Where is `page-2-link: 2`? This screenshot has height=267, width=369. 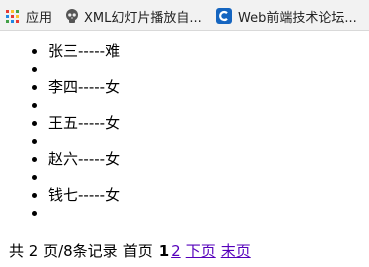
page-2-link: 2 is located at coordinates (176, 251).